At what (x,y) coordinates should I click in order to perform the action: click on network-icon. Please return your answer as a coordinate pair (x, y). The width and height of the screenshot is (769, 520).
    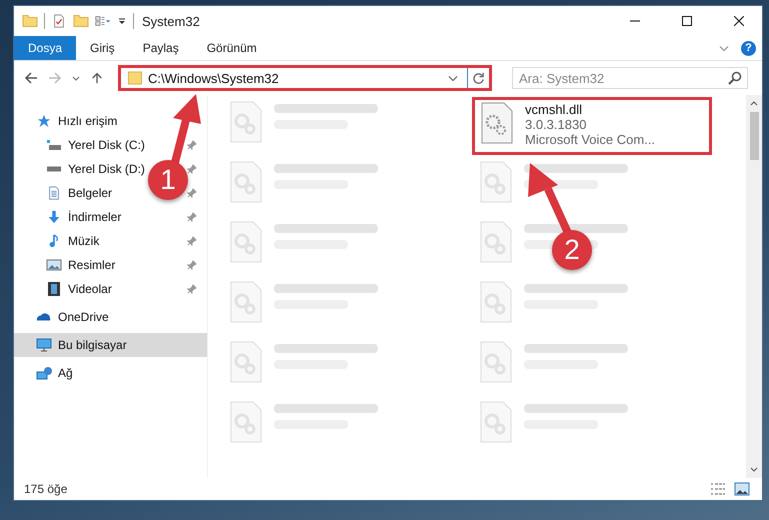
    Looking at the image, I should click on (44, 373).